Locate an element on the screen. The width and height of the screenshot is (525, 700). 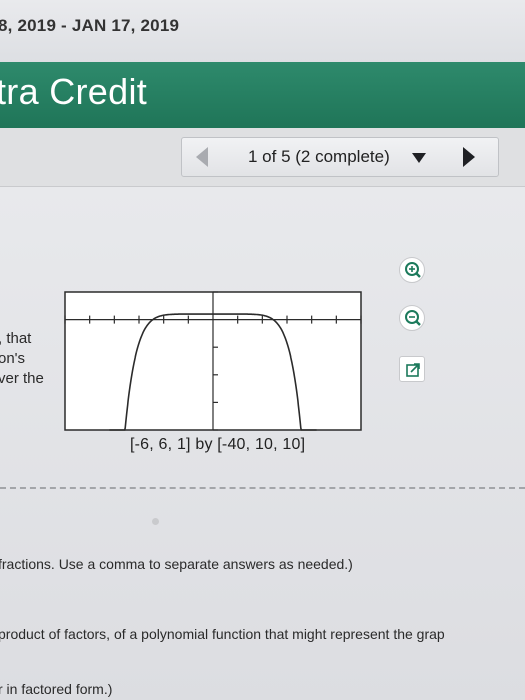
question-text-line: on's is located at coordinates (13, 358).